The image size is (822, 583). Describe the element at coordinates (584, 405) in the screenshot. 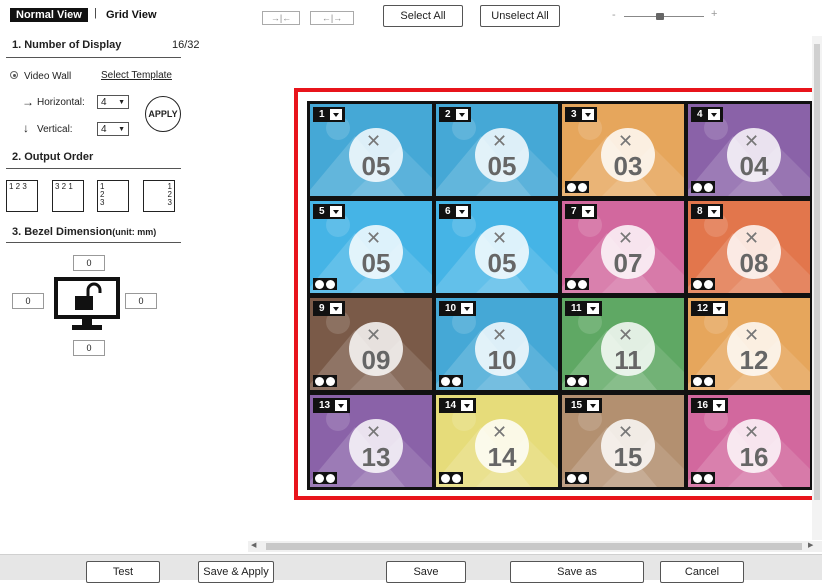

I see `tile-index-selector: 15` at that location.